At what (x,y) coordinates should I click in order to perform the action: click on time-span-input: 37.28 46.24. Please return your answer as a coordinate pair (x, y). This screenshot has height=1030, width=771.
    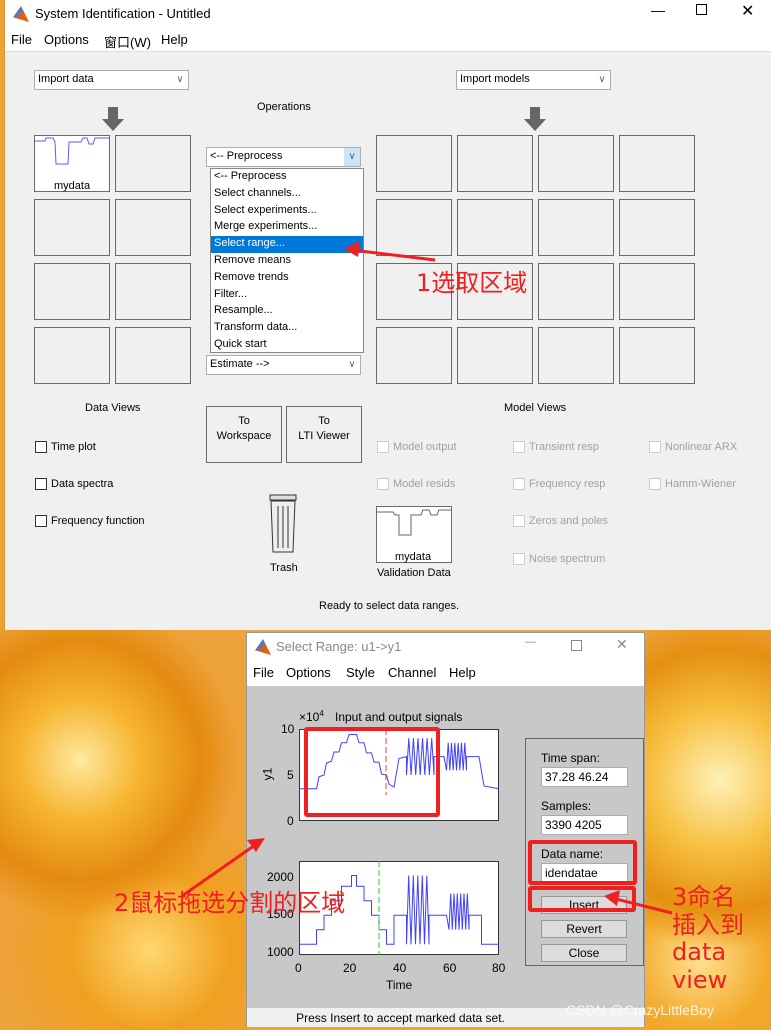
    Looking at the image, I should click on (584, 777).